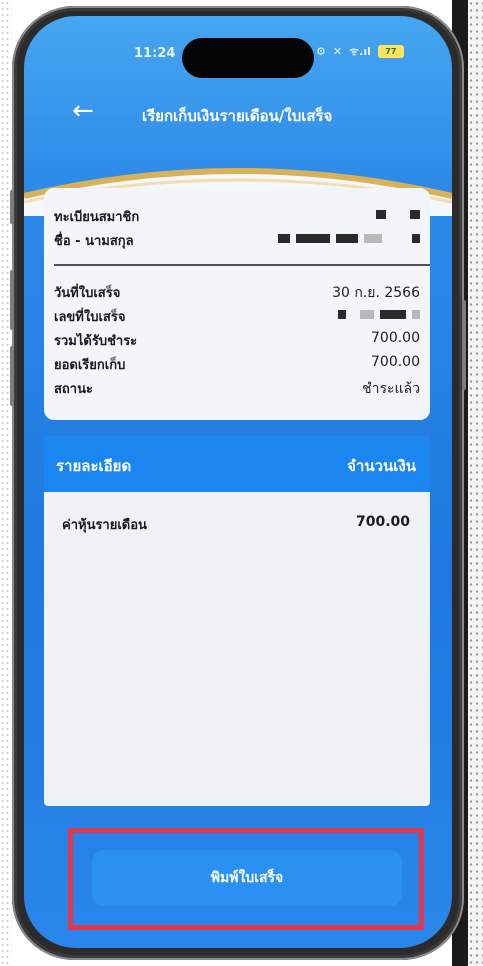 This screenshot has width=483, height=966. I want to click on phone-power-button, so click(464, 345).